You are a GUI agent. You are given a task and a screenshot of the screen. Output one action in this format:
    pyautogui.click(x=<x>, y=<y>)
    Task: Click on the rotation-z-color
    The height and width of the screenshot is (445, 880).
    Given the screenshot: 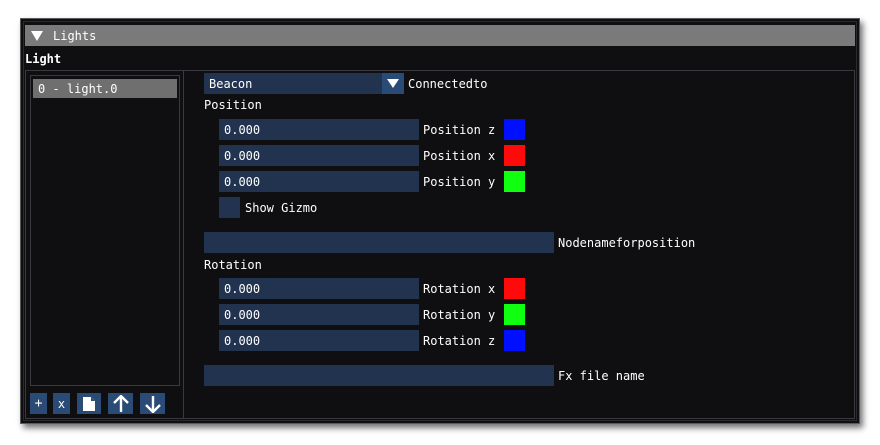 What is the action you would take?
    pyautogui.click(x=514, y=340)
    